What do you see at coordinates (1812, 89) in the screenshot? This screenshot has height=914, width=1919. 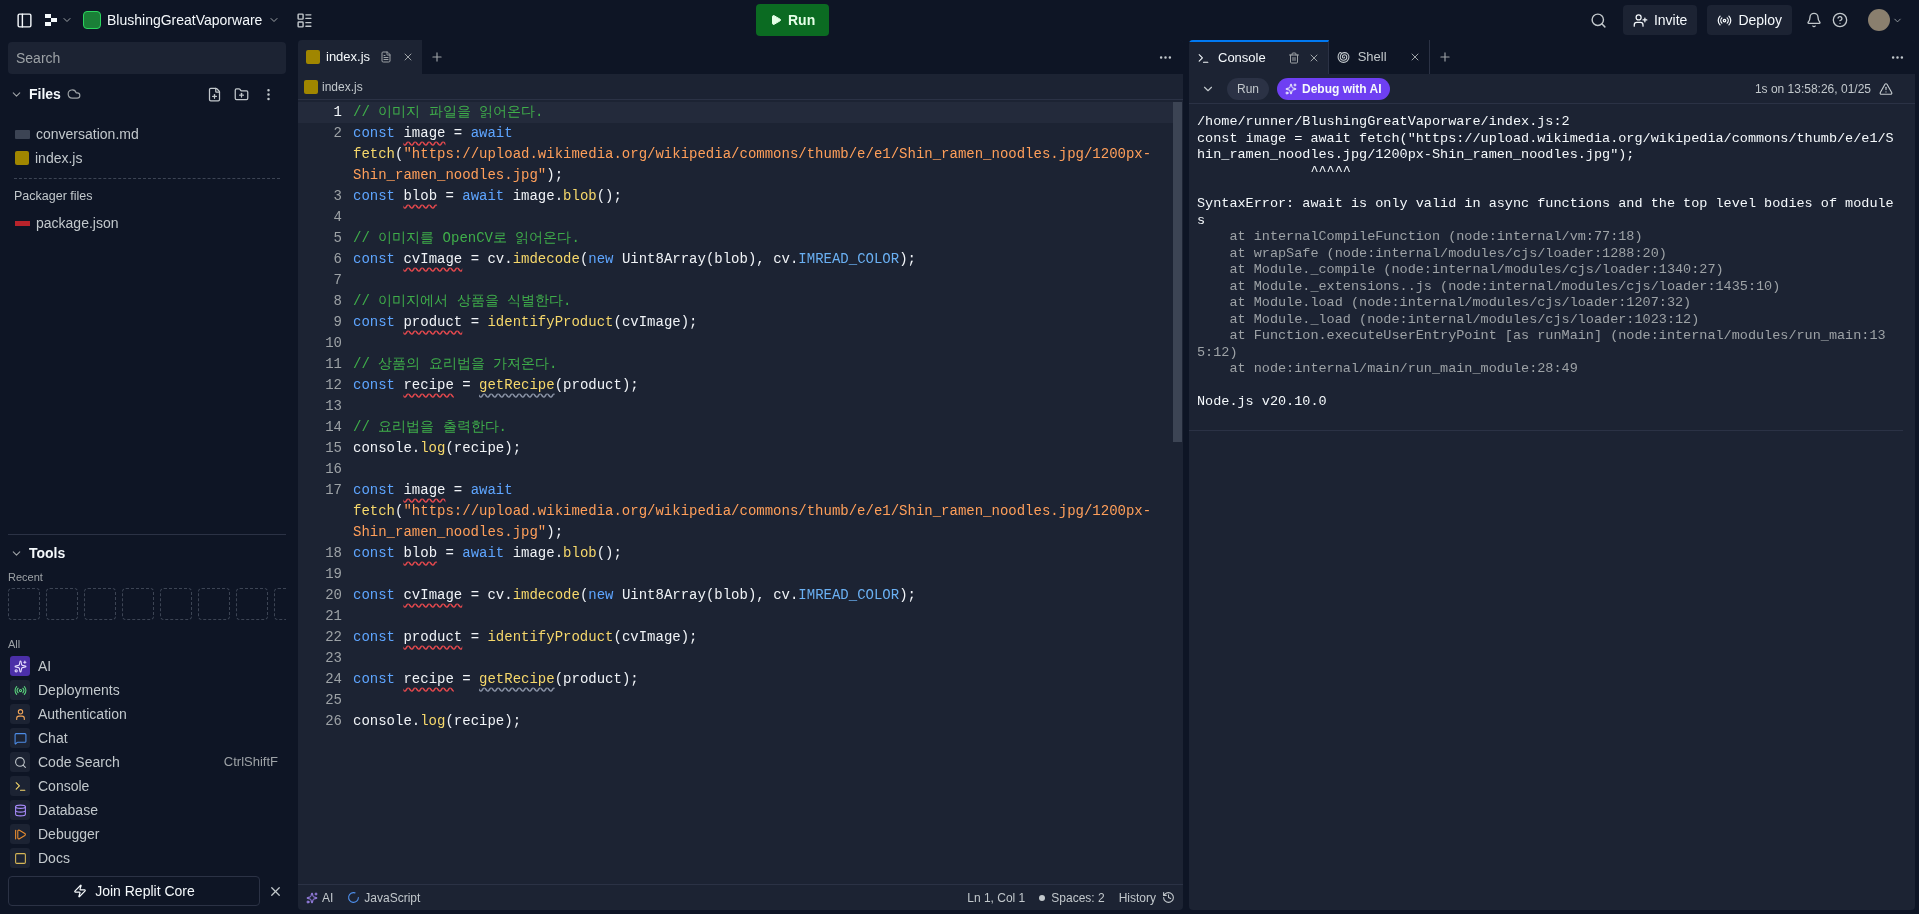 I see `run-info: 1s on 13:58:26, 01/25` at bounding box center [1812, 89].